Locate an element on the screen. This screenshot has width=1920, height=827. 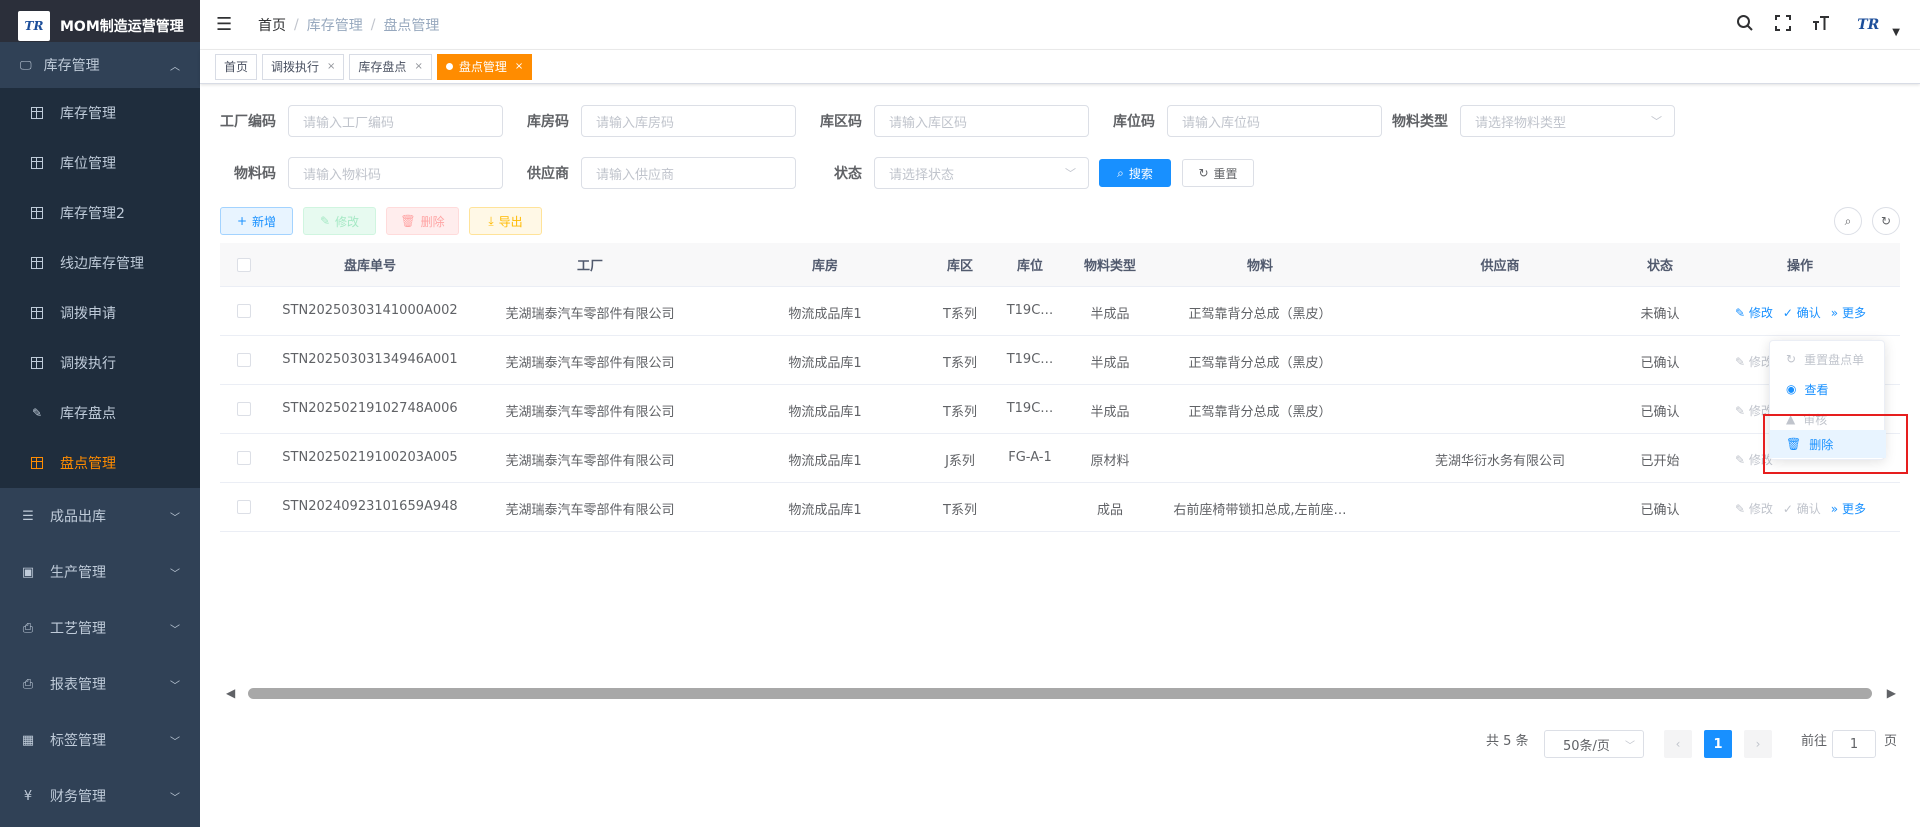
sidebar-item-stocktake: ✎ 库存盘点 is located at coordinates (100, 413).